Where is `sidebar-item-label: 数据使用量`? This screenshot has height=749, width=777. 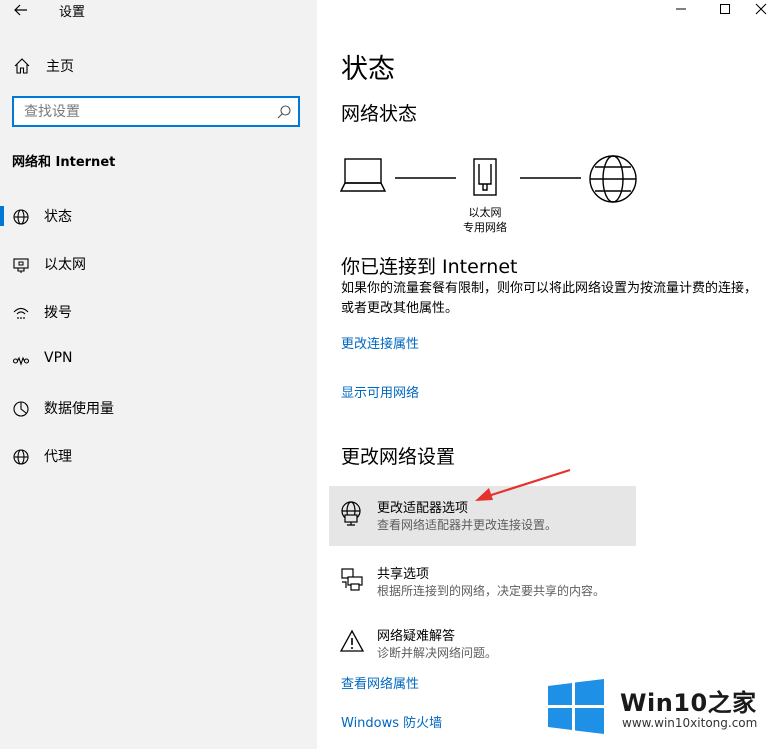
sidebar-item-label: 数据使用量 is located at coordinates (79, 409).